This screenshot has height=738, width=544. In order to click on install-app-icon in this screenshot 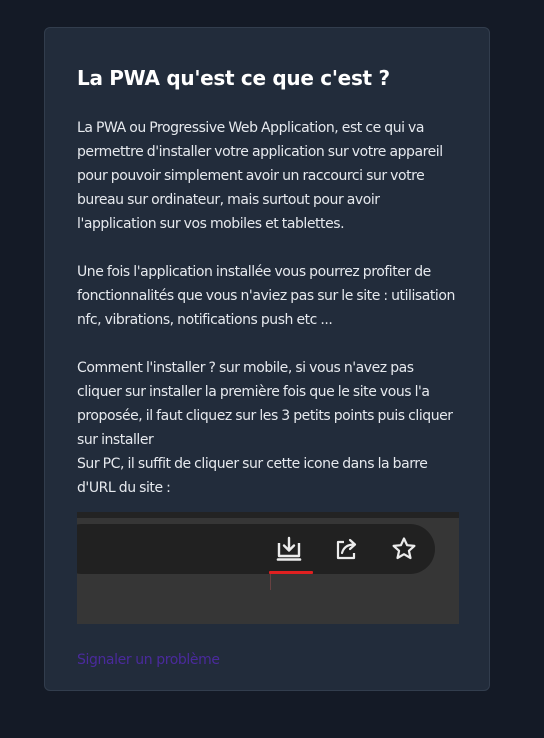, I will do `click(289, 548)`.